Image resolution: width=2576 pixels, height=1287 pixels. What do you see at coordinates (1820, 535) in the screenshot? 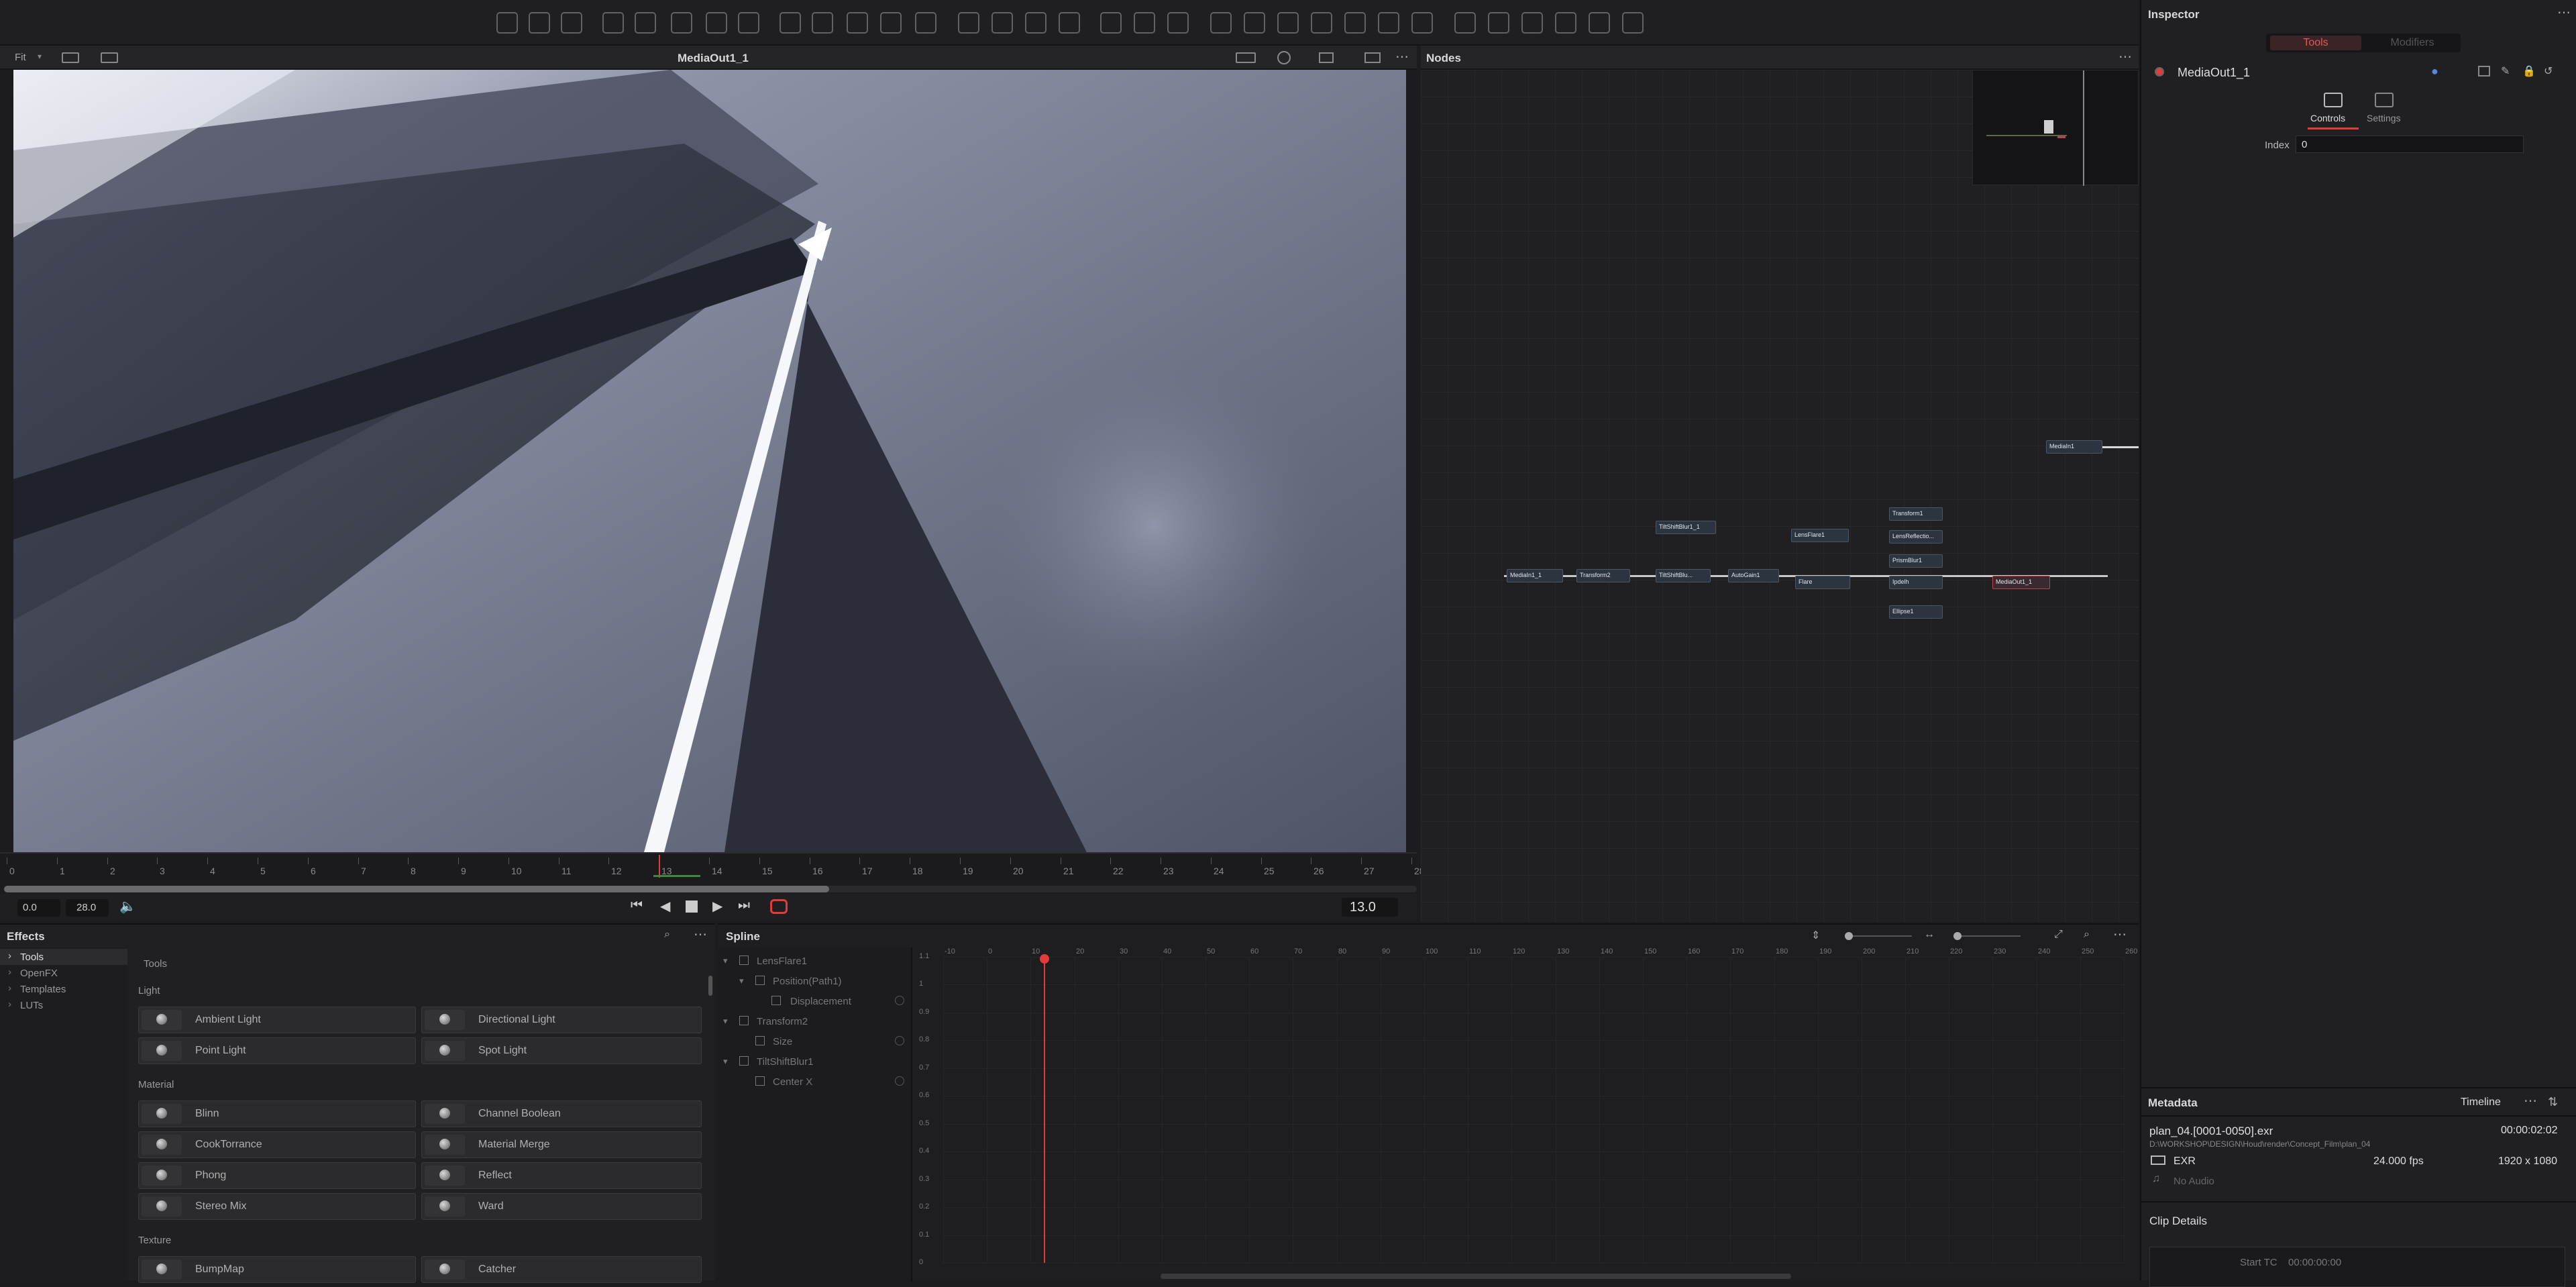
I see `node-lensflare1: LensFlare1` at bounding box center [1820, 535].